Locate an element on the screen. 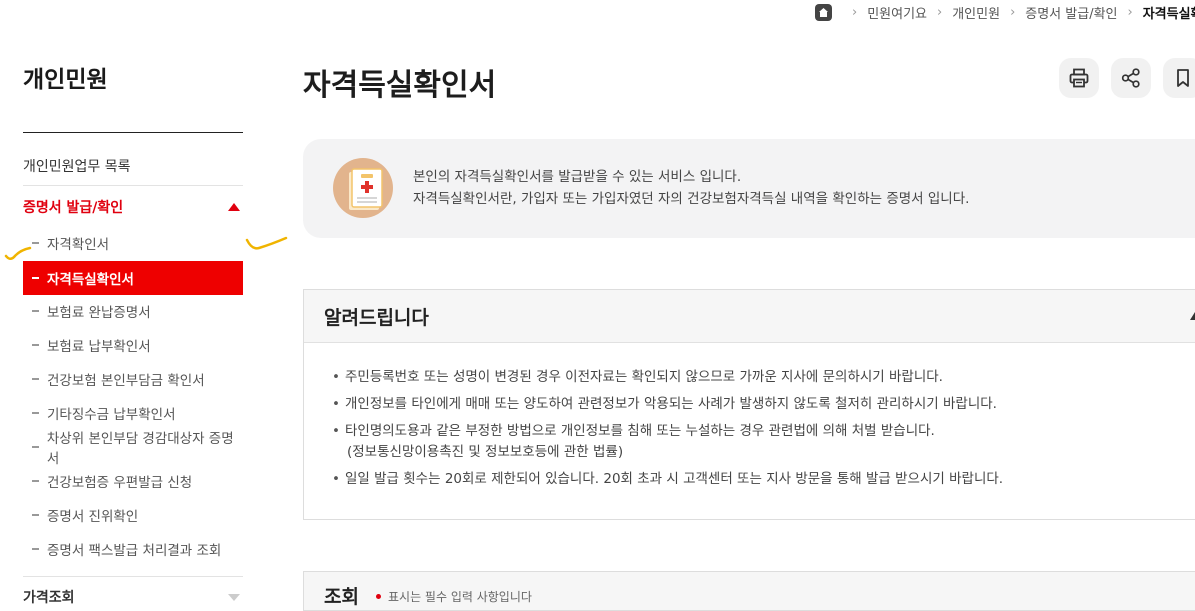 This screenshot has width=1195, height=611. sidebar-subitem-label: 자격확인서 is located at coordinates (78, 245).